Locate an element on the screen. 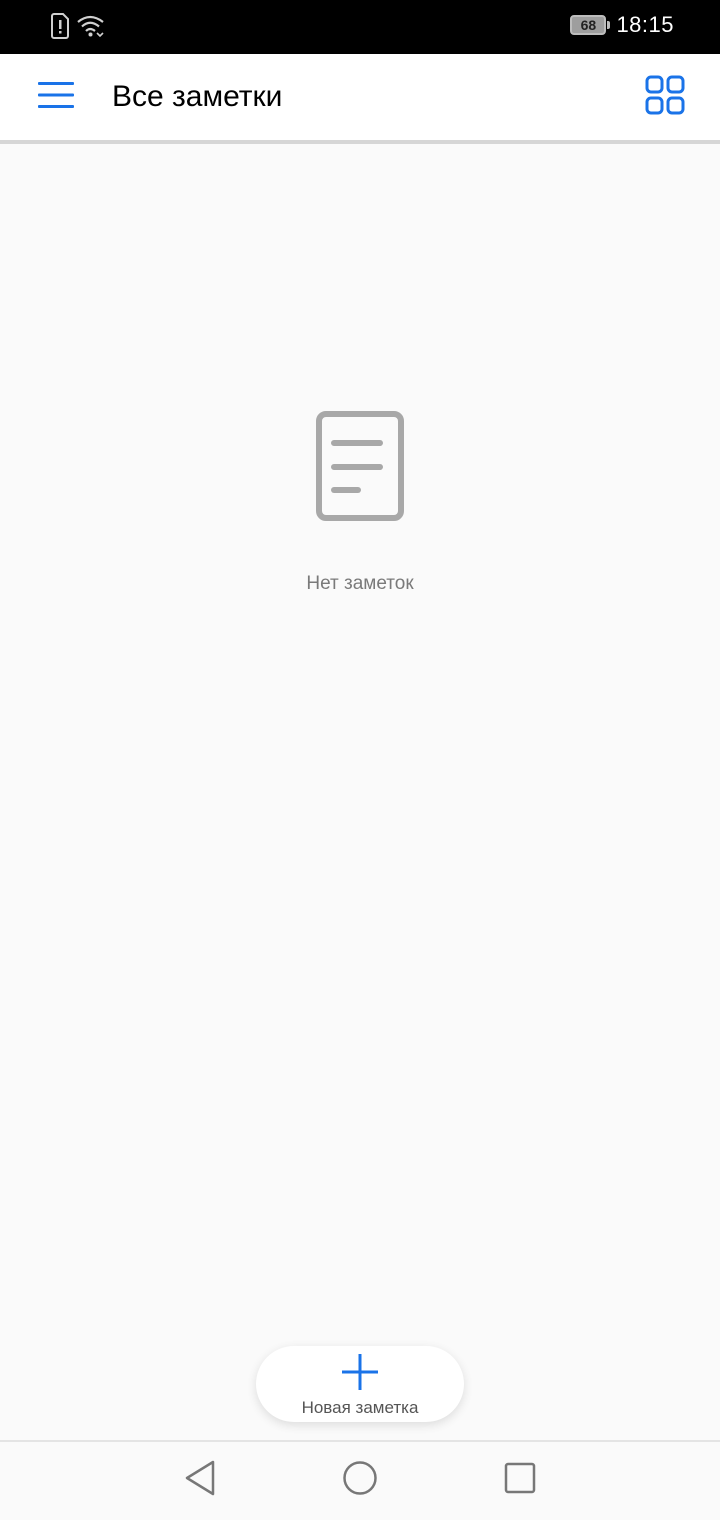 This screenshot has width=720, height=1520. wifi-icon is located at coordinates (91, 28).